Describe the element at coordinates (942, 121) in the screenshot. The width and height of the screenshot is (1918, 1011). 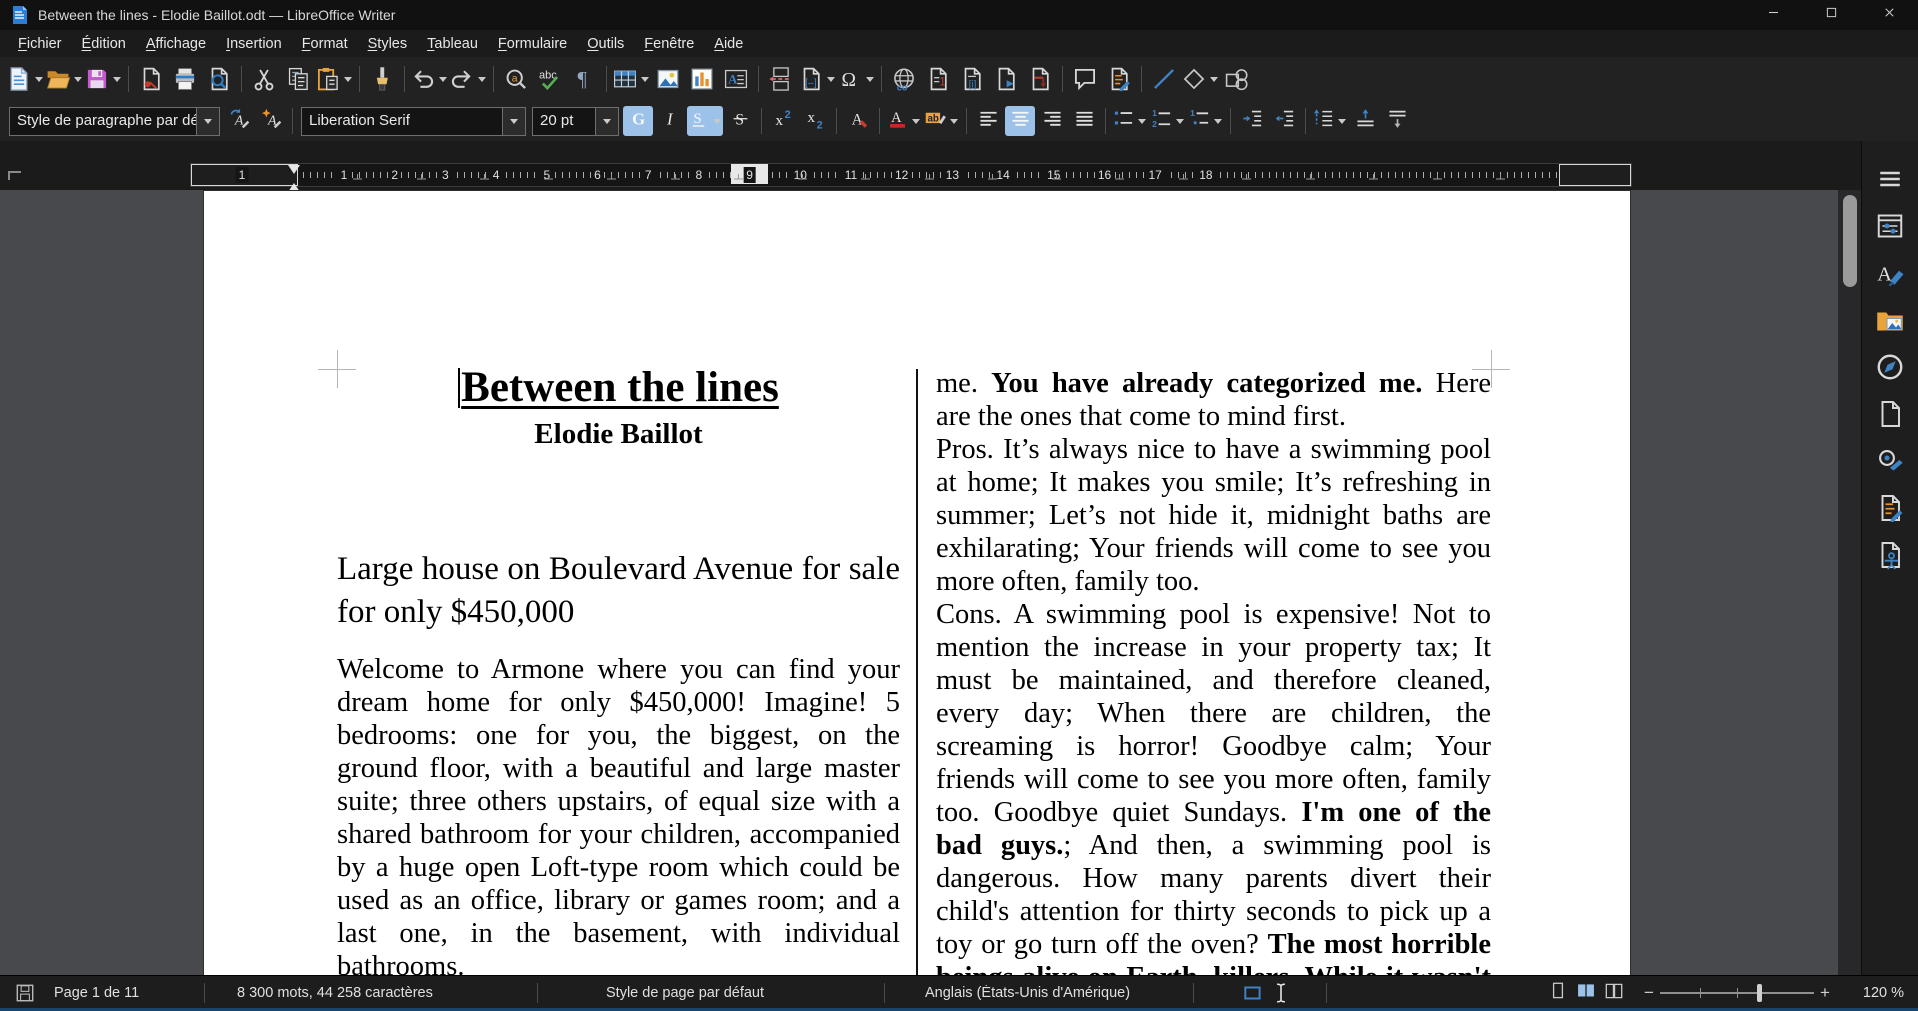
I see `highlight-color-button: ab` at that location.